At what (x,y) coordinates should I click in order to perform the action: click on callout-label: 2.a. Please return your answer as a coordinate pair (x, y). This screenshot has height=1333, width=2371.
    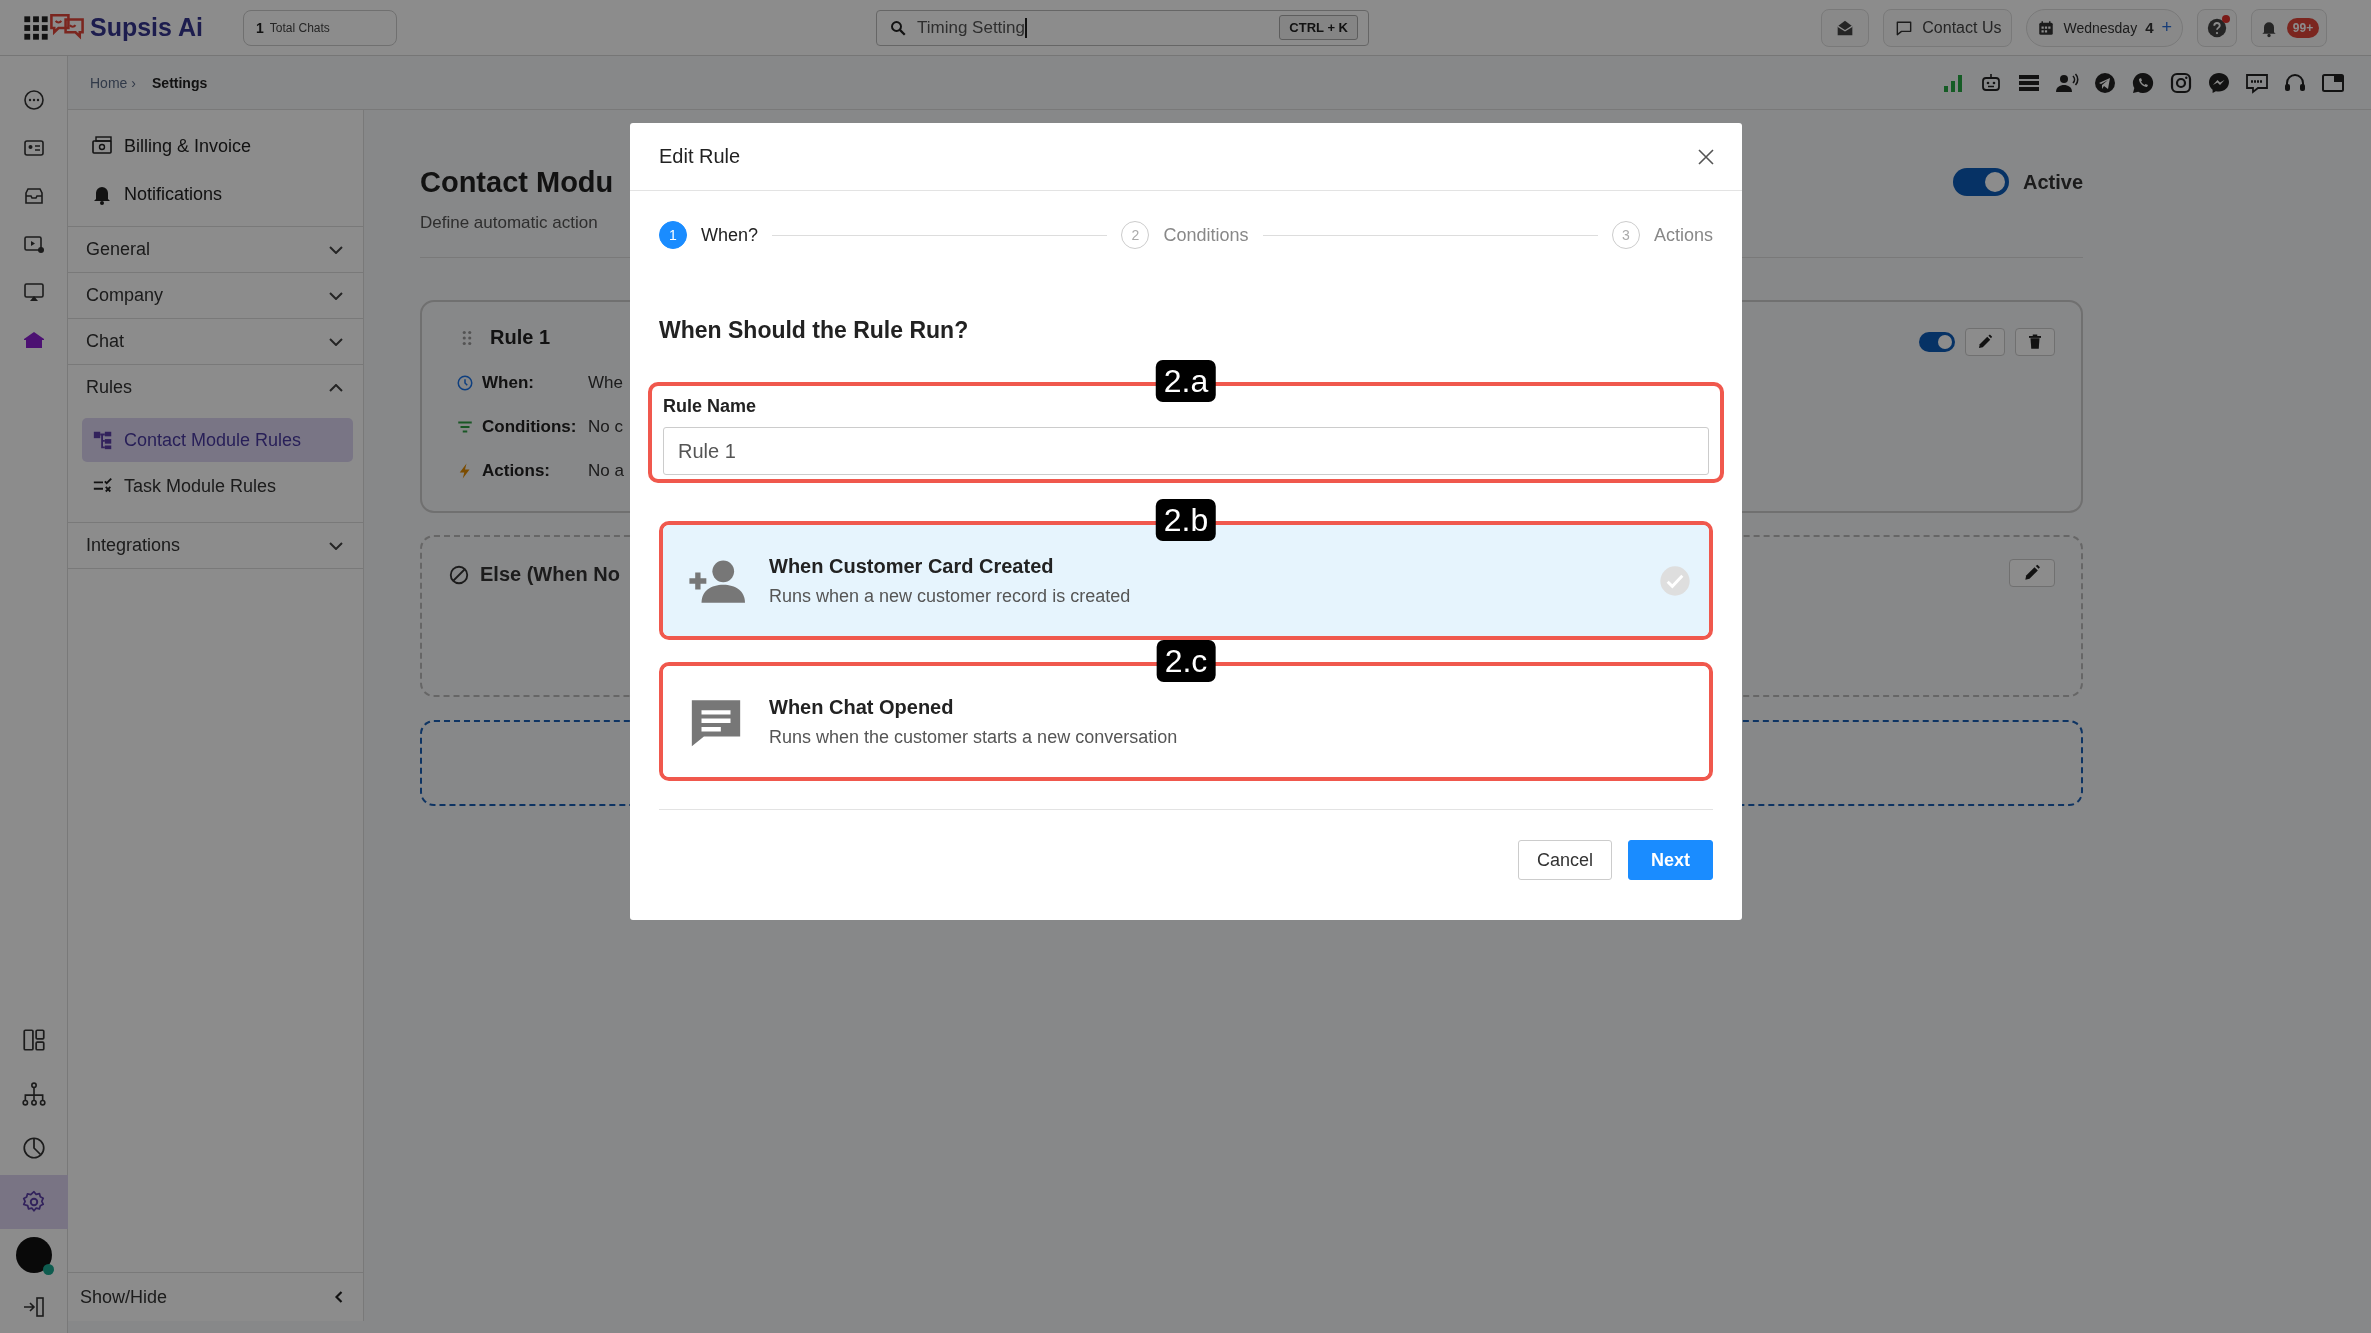
    Looking at the image, I should click on (1186, 381).